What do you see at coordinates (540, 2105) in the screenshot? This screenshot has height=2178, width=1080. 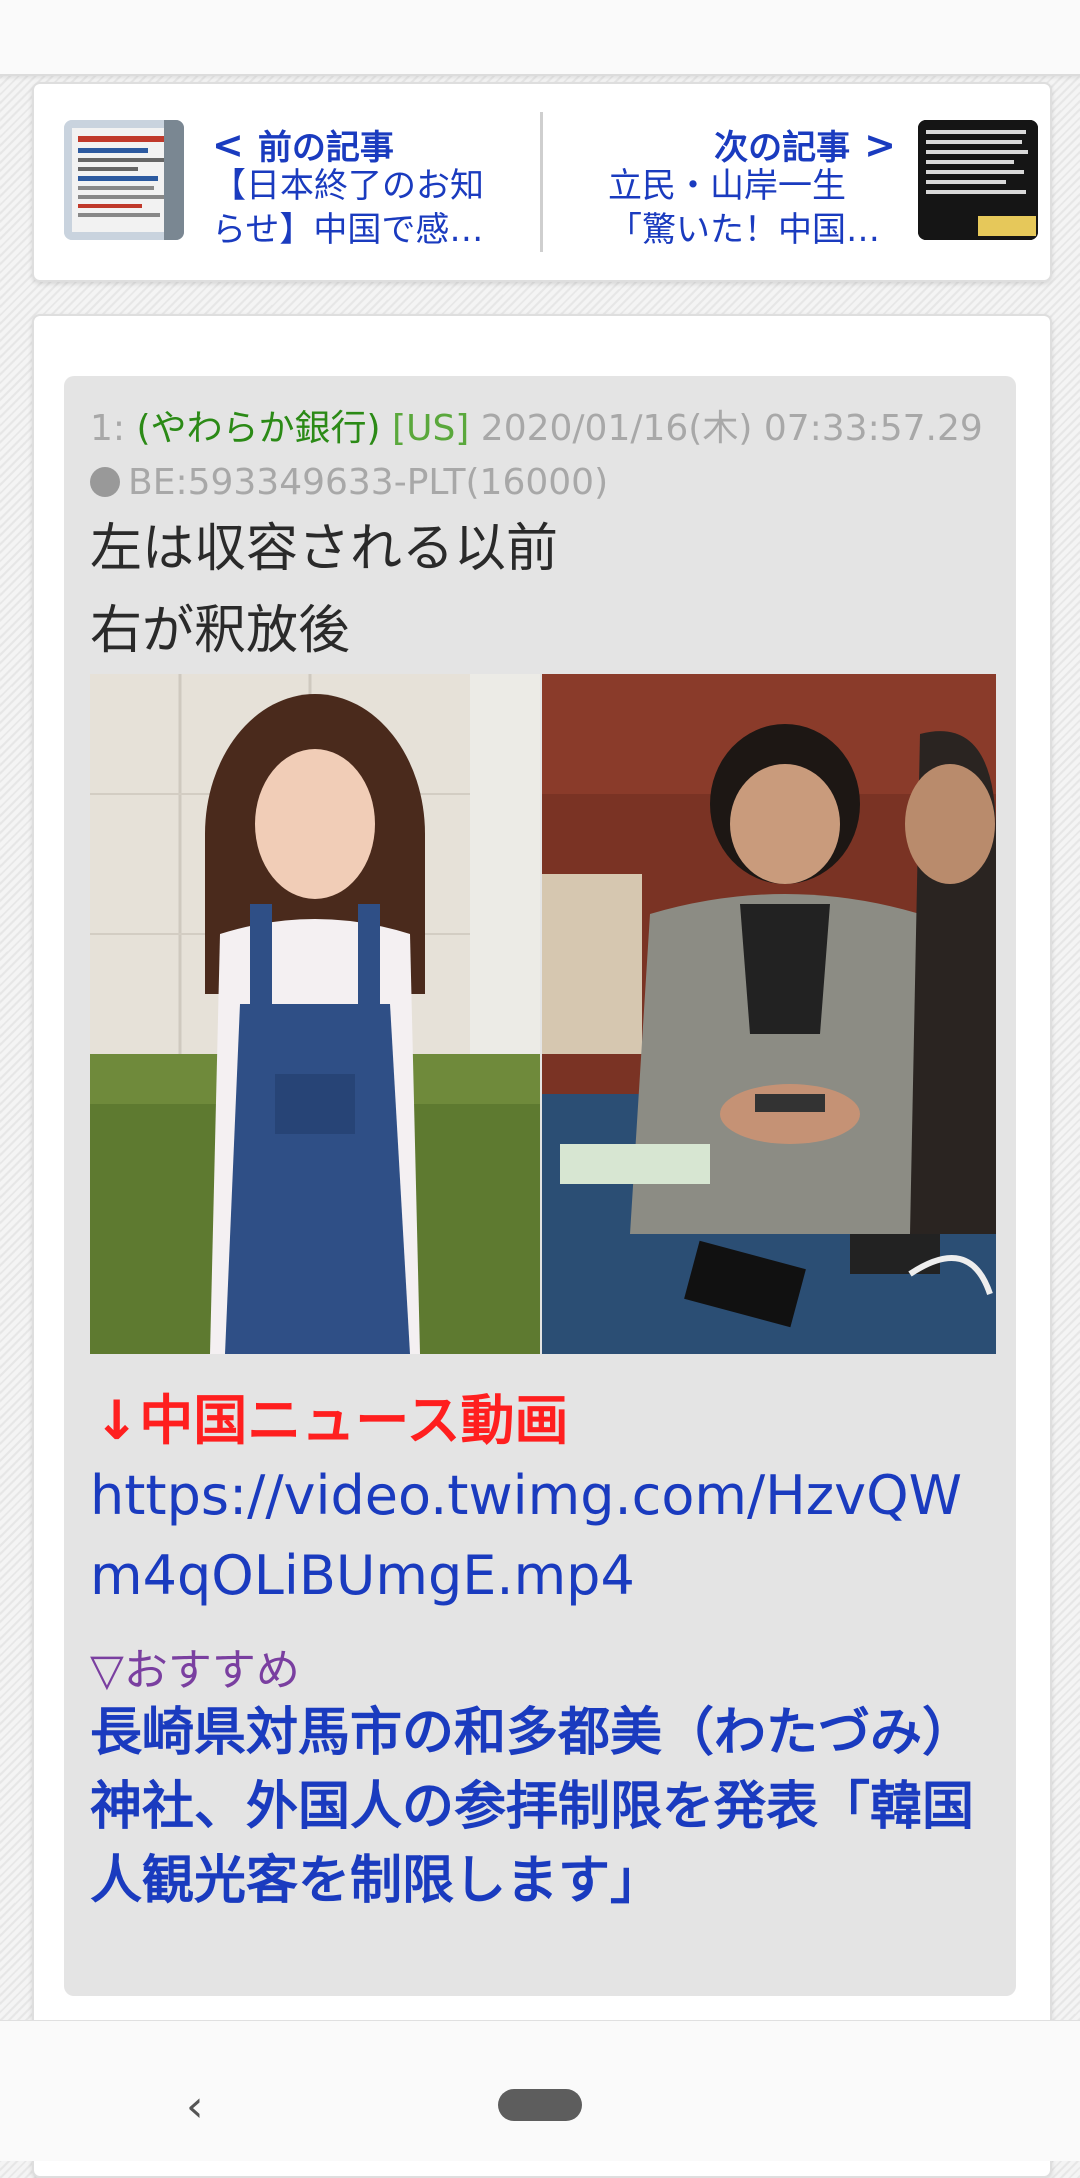 I see `home-pill-icon` at bounding box center [540, 2105].